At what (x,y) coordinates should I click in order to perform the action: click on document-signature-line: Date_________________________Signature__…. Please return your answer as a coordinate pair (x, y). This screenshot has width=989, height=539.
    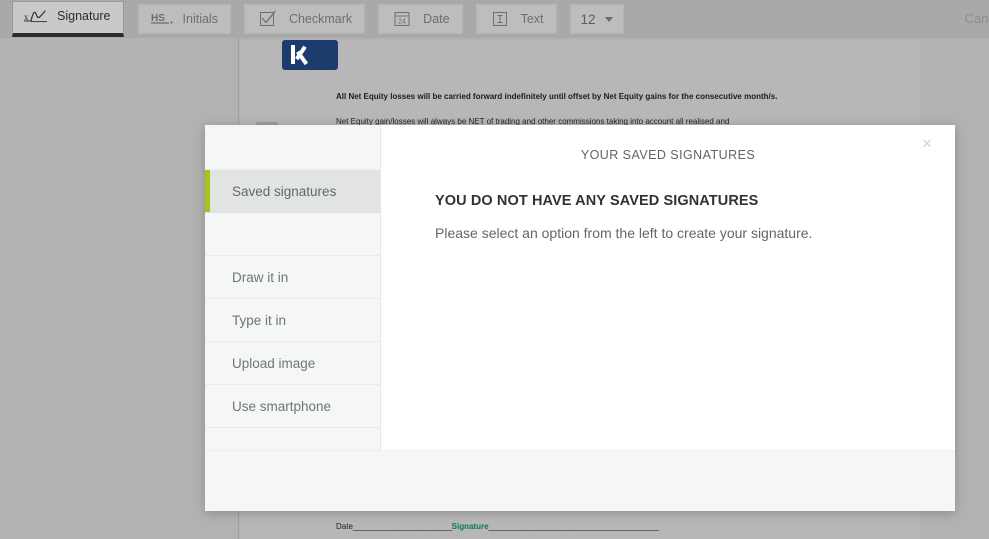
    Looking at the image, I should click on (586, 526).